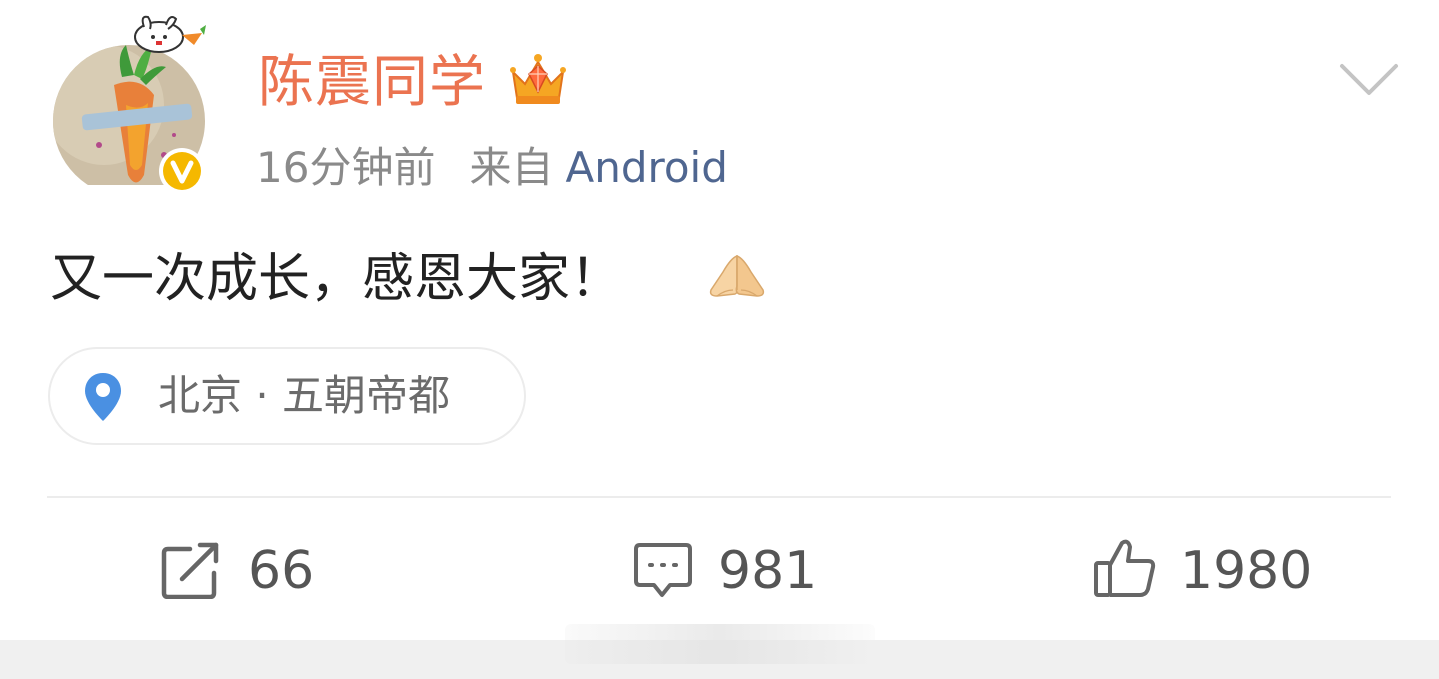 This screenshot has height=679, width=1439. I want to click on username: 陈震同学, so click(372, 83).